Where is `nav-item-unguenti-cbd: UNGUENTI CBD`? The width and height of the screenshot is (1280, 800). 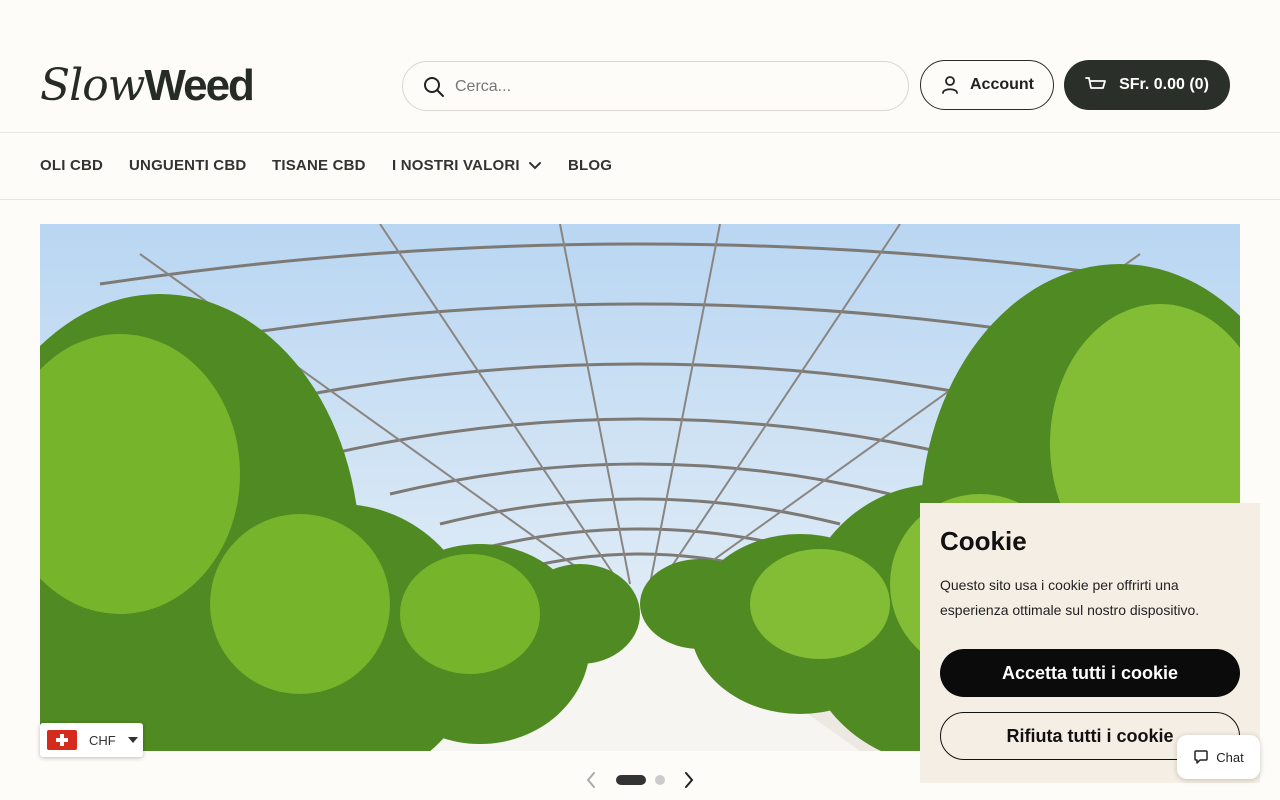 nav-item-unguenti-cbd: UNGUENTI CBD is located at coordinates (187, 165).